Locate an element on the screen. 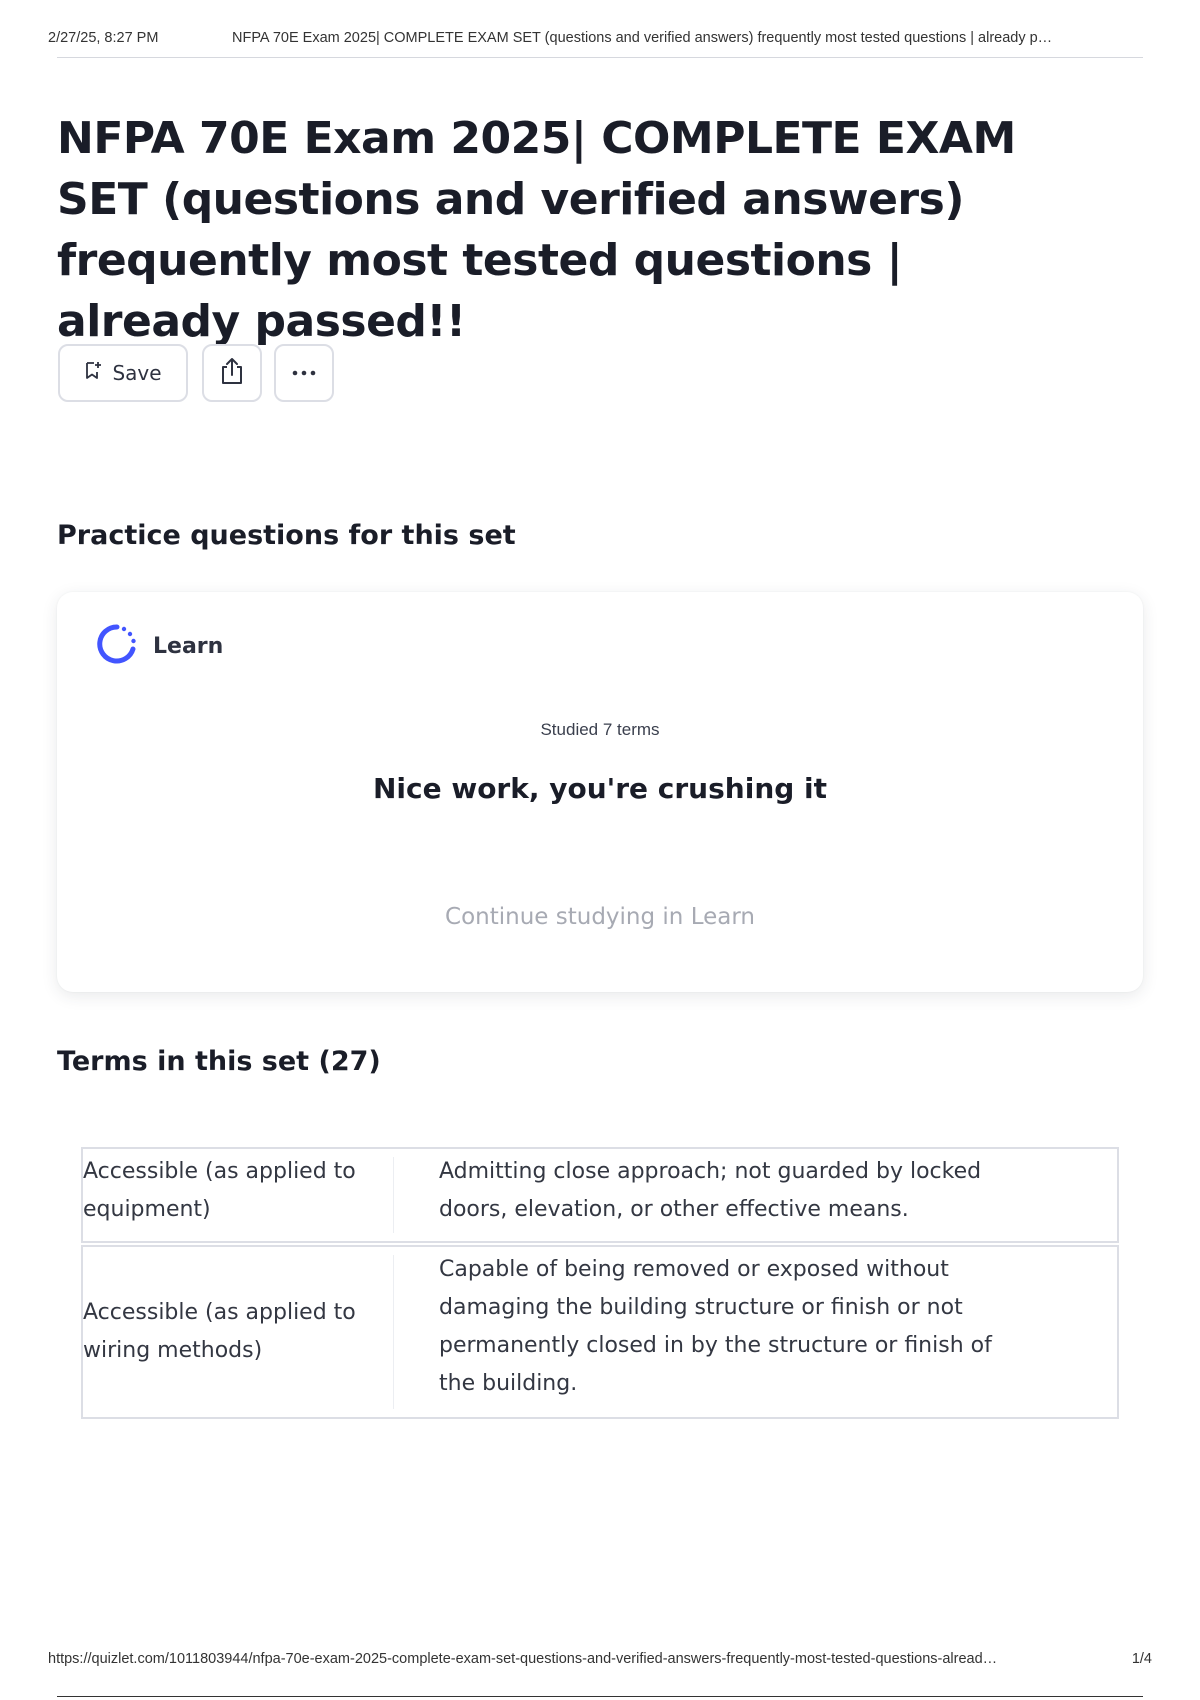  print-date: 2/27/25, 8:27 PM is located at coordinates (103, 38).